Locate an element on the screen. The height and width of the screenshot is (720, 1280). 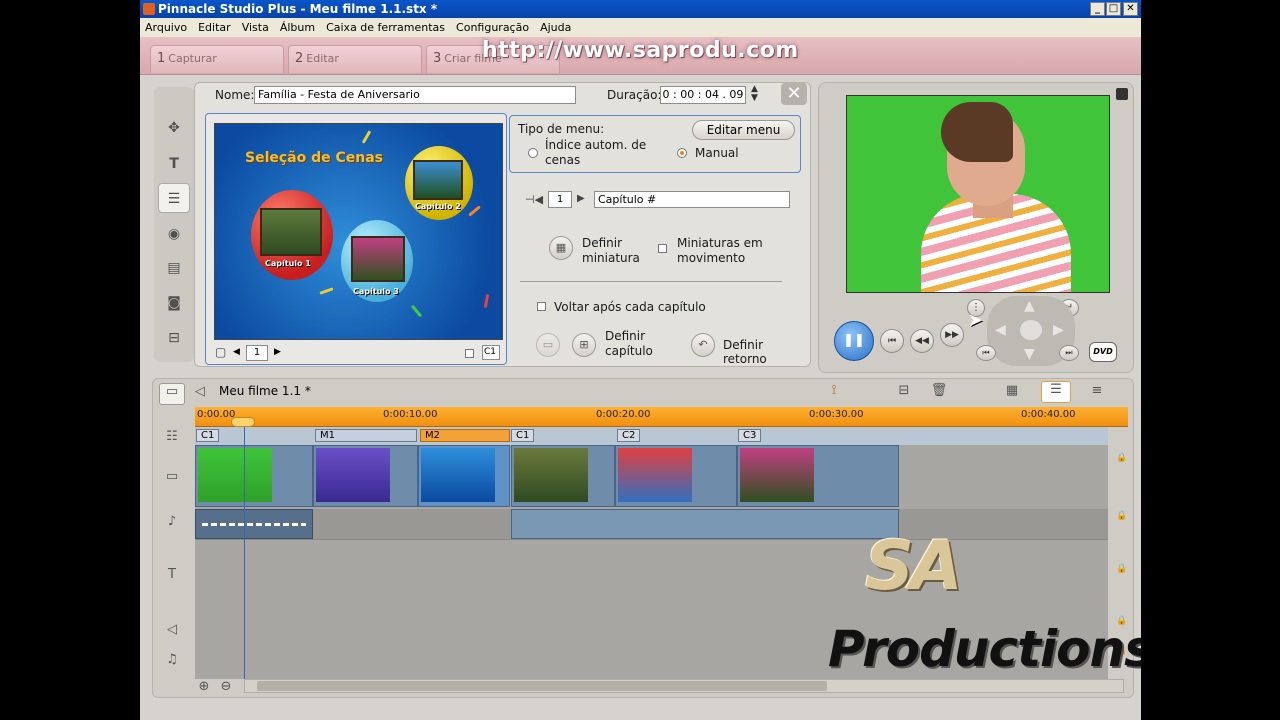
zoom-in-icon: ⊕ is located at coordinates (204, 687).